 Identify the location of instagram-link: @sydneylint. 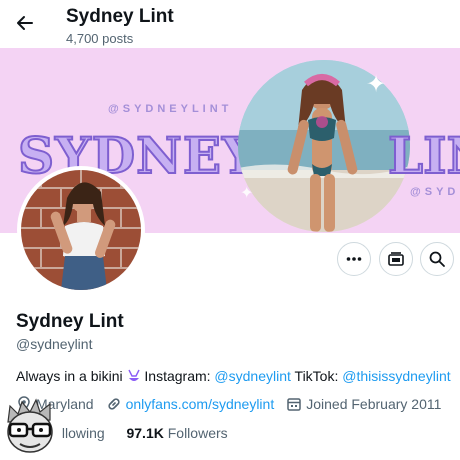
(252, 376).